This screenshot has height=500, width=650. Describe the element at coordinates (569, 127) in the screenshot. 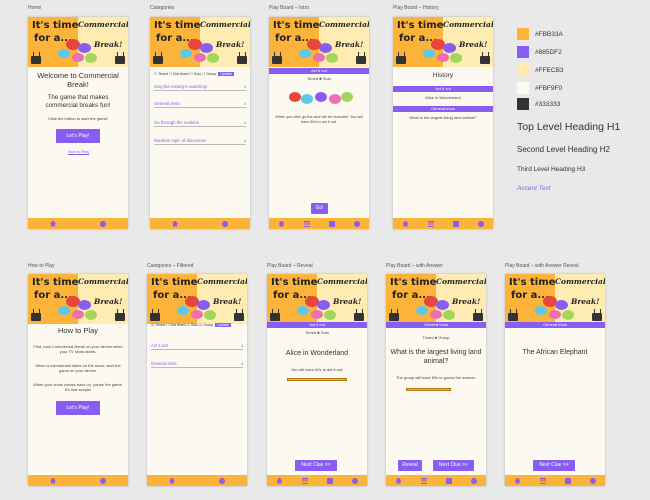

I see `style-heading-h1: Top Level Heading H1` at that location.